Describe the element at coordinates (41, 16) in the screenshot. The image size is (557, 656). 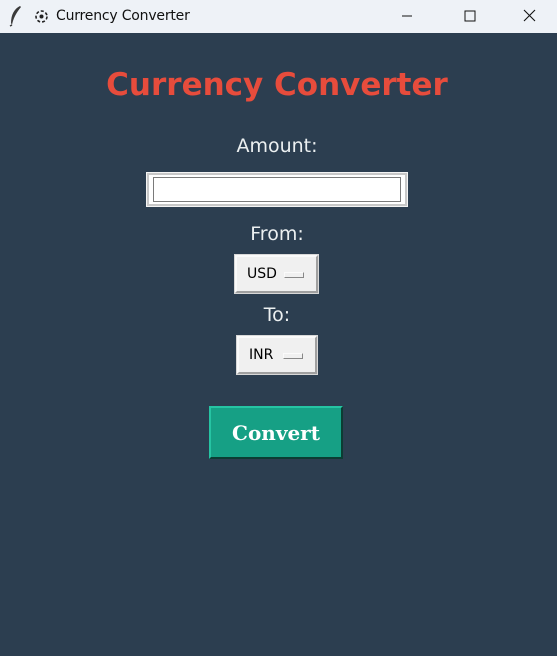
I see `app-icon` at that location.